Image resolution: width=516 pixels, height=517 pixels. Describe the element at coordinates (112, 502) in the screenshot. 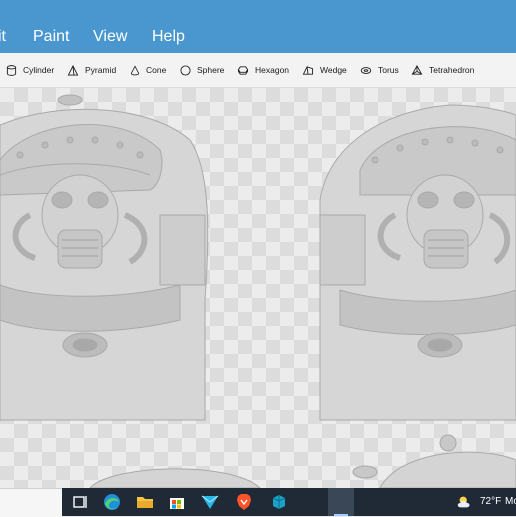

I see `edge-browser-icon` at that location.